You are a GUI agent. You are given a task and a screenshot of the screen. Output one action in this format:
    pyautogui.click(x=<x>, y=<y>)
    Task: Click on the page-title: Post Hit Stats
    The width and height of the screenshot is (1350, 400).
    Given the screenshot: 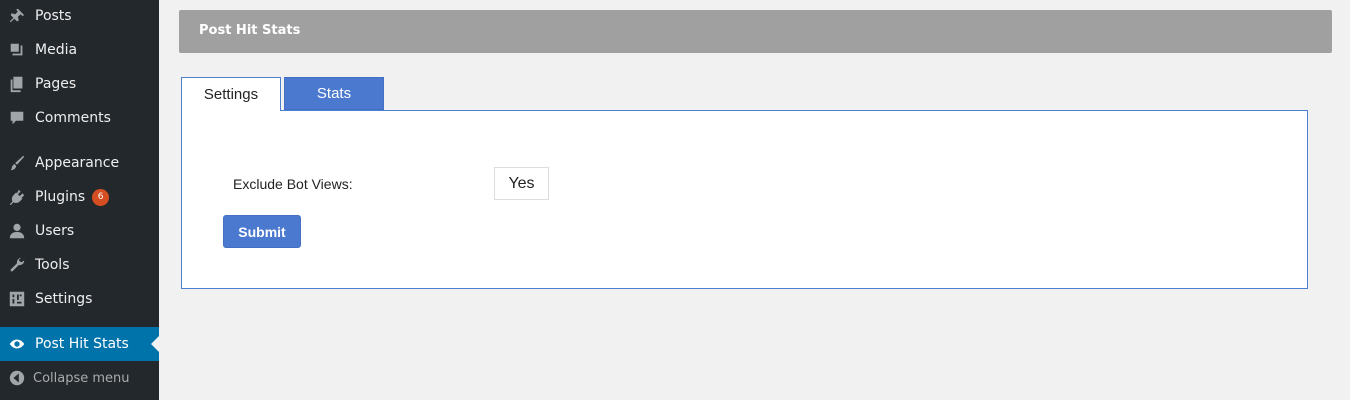 What is the action you would take?
    pyautogui.click(x=250, y=30)
    